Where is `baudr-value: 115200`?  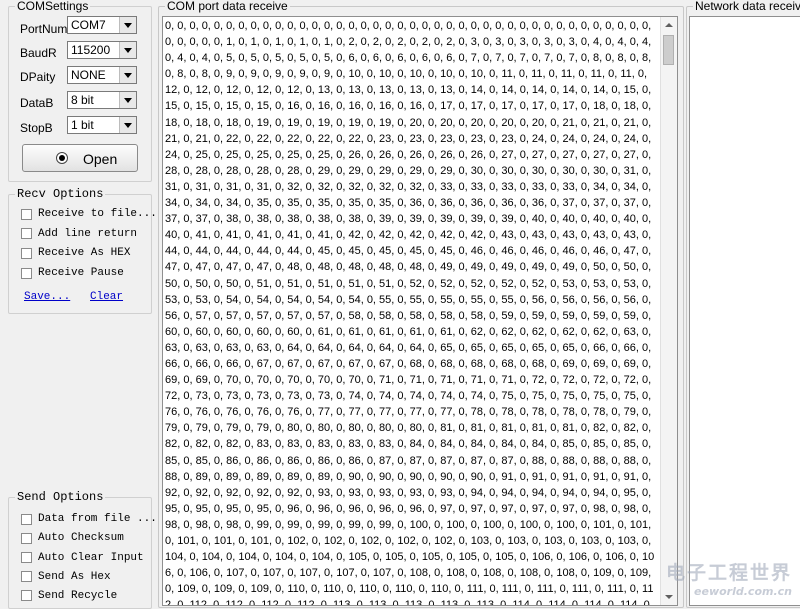
baudr-value: 115200 is located at coordinates (91, 50).